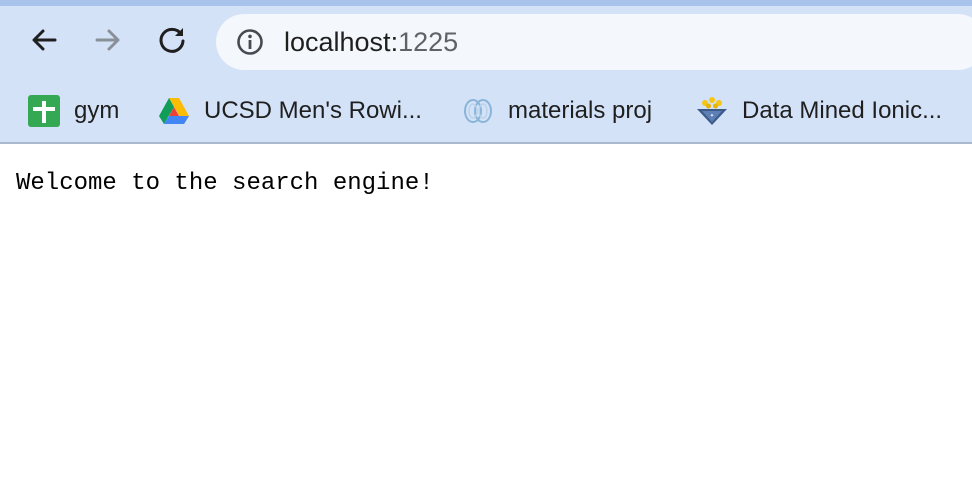 Image resolution: width=972 pixels, height=494 pixels. I want to click on materials-project-icon, so click(478, 111).